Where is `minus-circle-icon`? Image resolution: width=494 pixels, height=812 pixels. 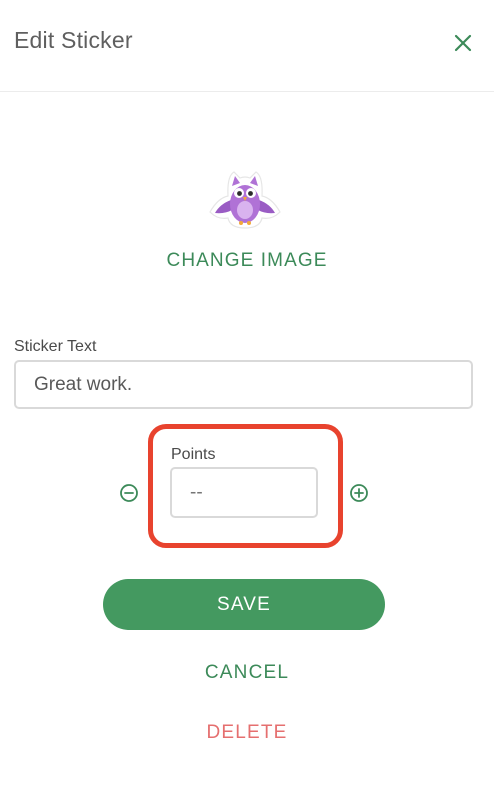 minus-circle-icon is located at coordinates (129, 493).